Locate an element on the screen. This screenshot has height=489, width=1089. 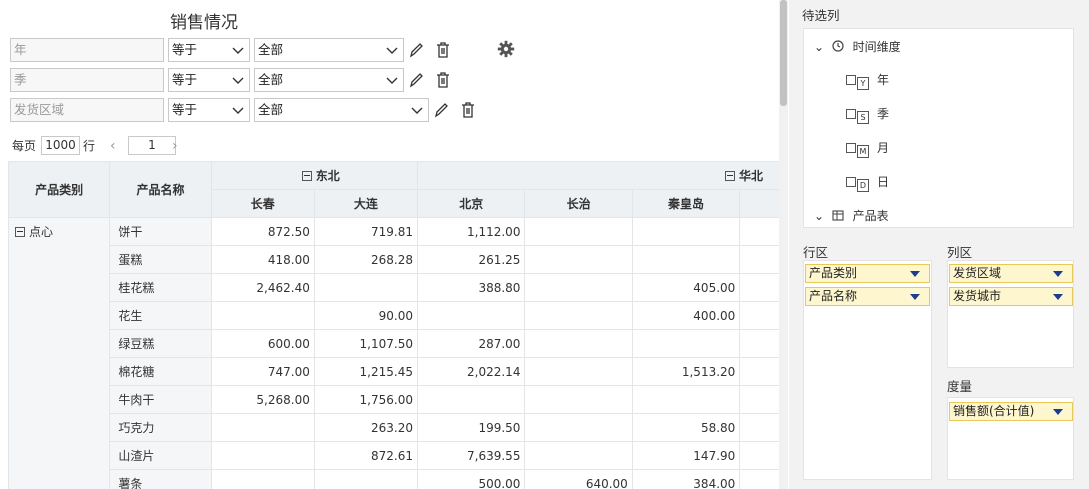
filter-value-text: 全部 is located at coordinates (271, 79).